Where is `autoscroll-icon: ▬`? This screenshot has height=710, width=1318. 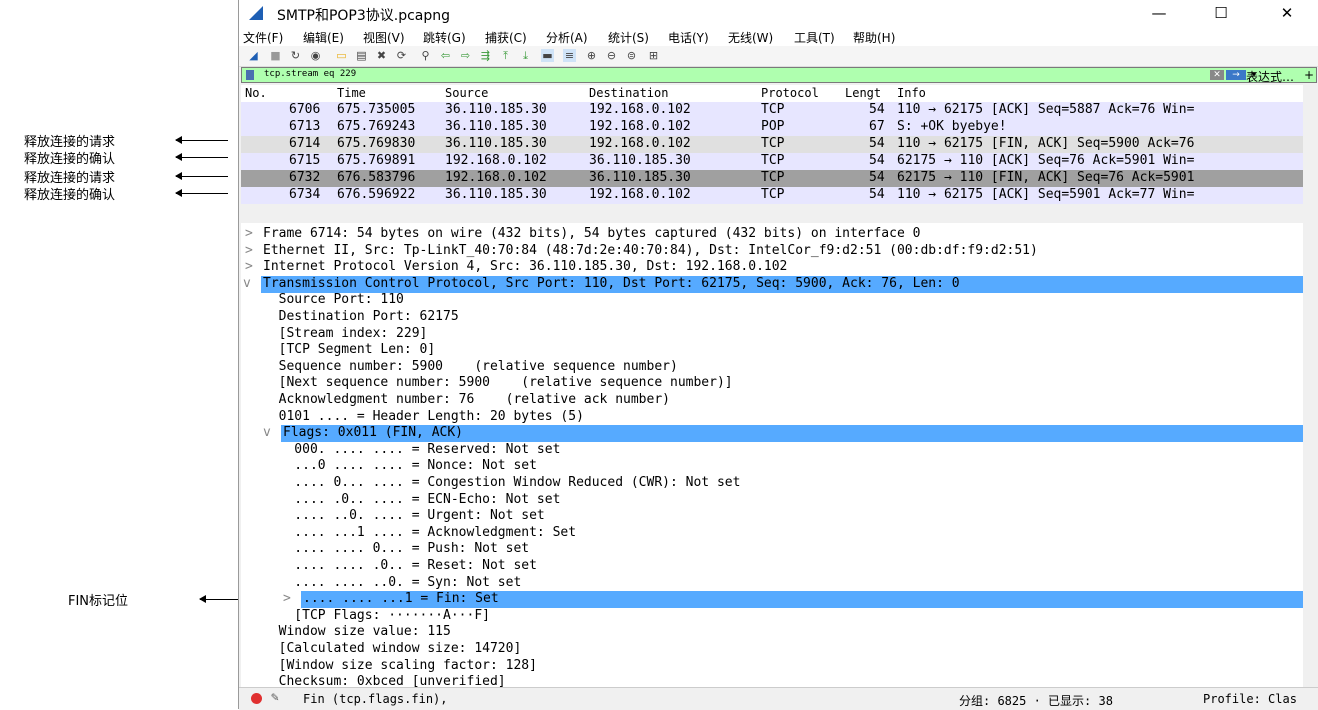
autoscroll-icon: ▬ is located at coordinates (547, 55).